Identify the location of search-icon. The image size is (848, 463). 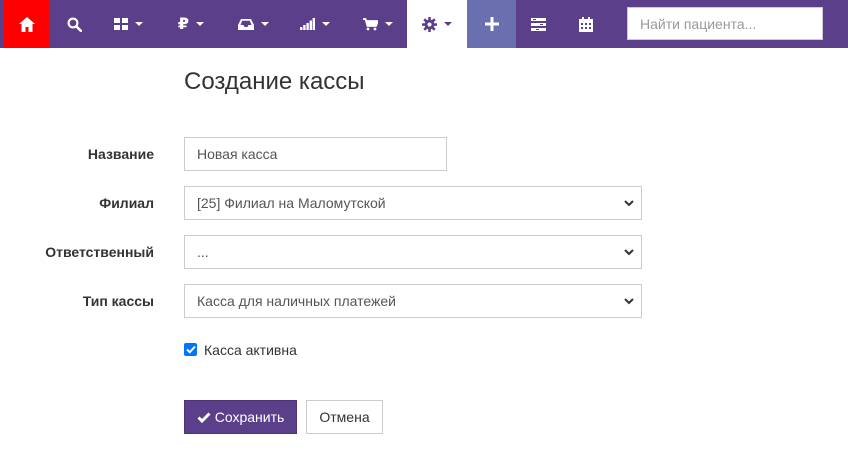
(74, 24).